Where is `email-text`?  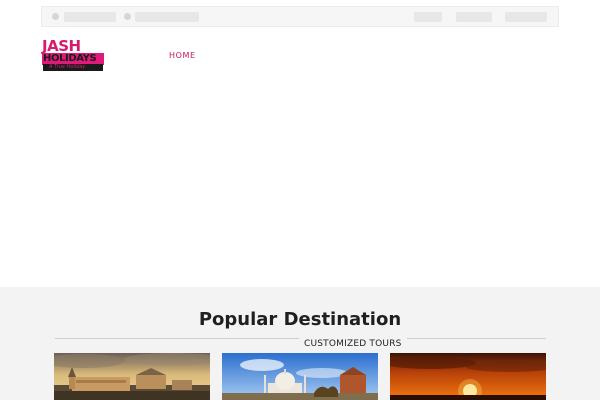
email-text is located at coordinates (167, 17).